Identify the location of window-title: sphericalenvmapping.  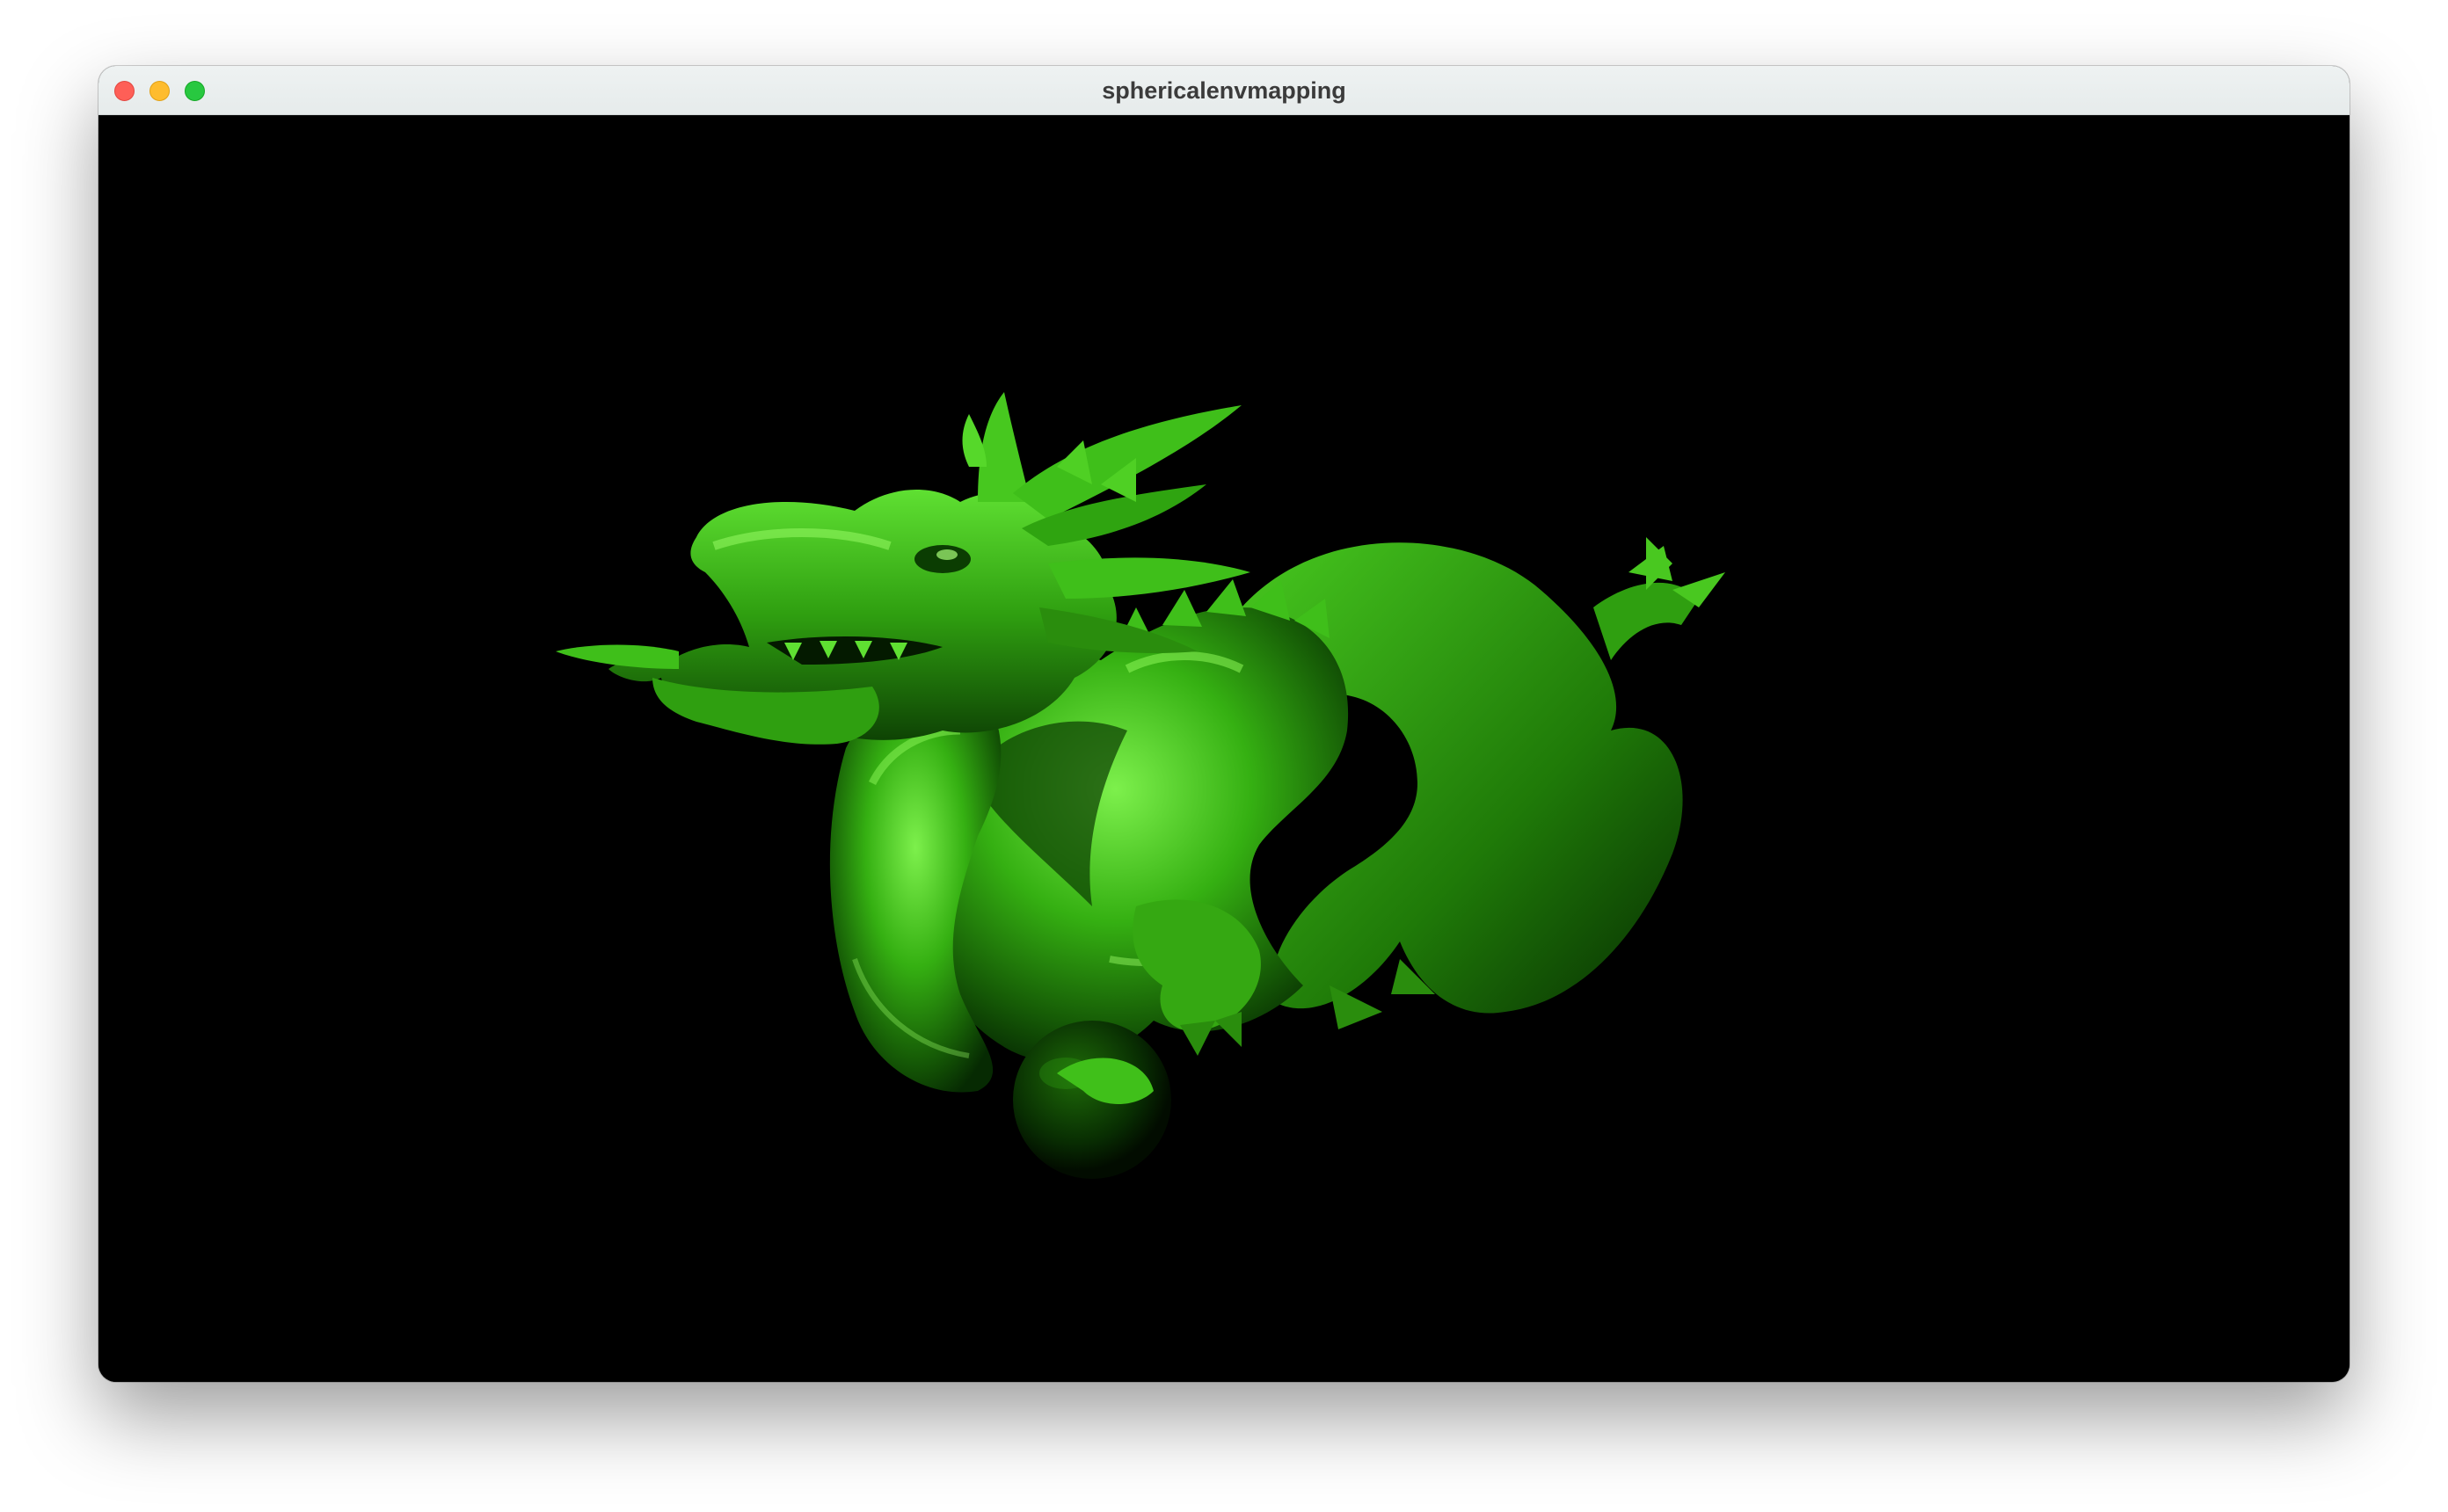
(1224, 91).